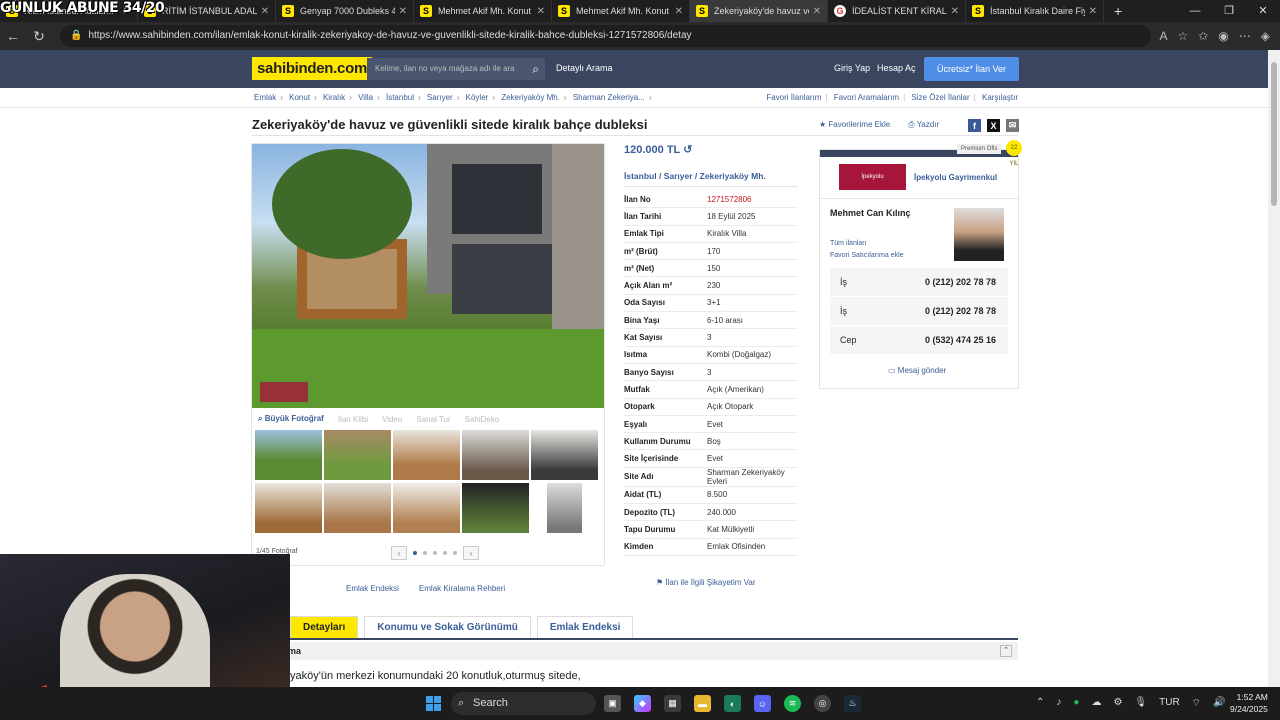 The height and width of the screenshot is (720, 1280). What do you see at coordinates (1249, 703) in the screenshot?
I see `clock: 1:52 AM 9/24/2025` at bounding box center [1249, 703].